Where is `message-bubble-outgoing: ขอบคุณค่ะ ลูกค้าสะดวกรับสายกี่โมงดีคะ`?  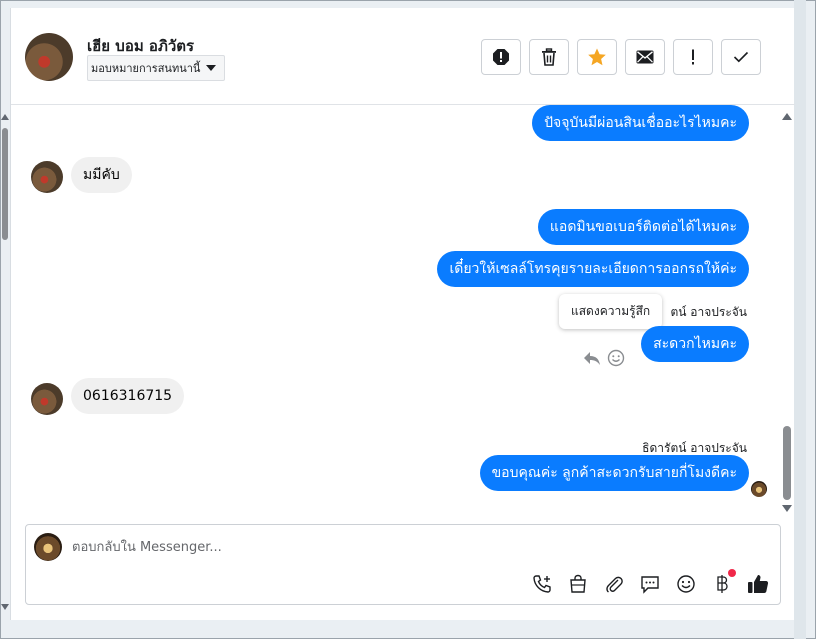 message-bubble-outgoing: ขอบคุณค่ะ ลูกค้าสะดวกรับสายกี่โมงดีคะ is located at coordinates (614, 473).